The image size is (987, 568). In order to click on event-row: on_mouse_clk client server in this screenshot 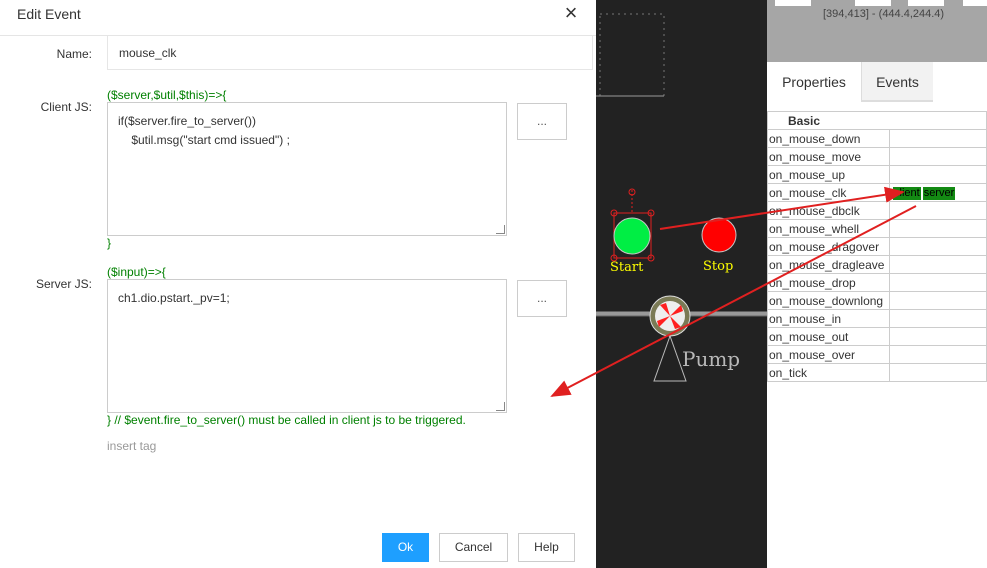, I will do `click(877, 192)`.